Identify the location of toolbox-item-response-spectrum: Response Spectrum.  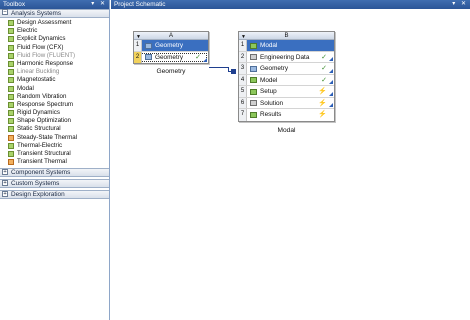
(54, 105).